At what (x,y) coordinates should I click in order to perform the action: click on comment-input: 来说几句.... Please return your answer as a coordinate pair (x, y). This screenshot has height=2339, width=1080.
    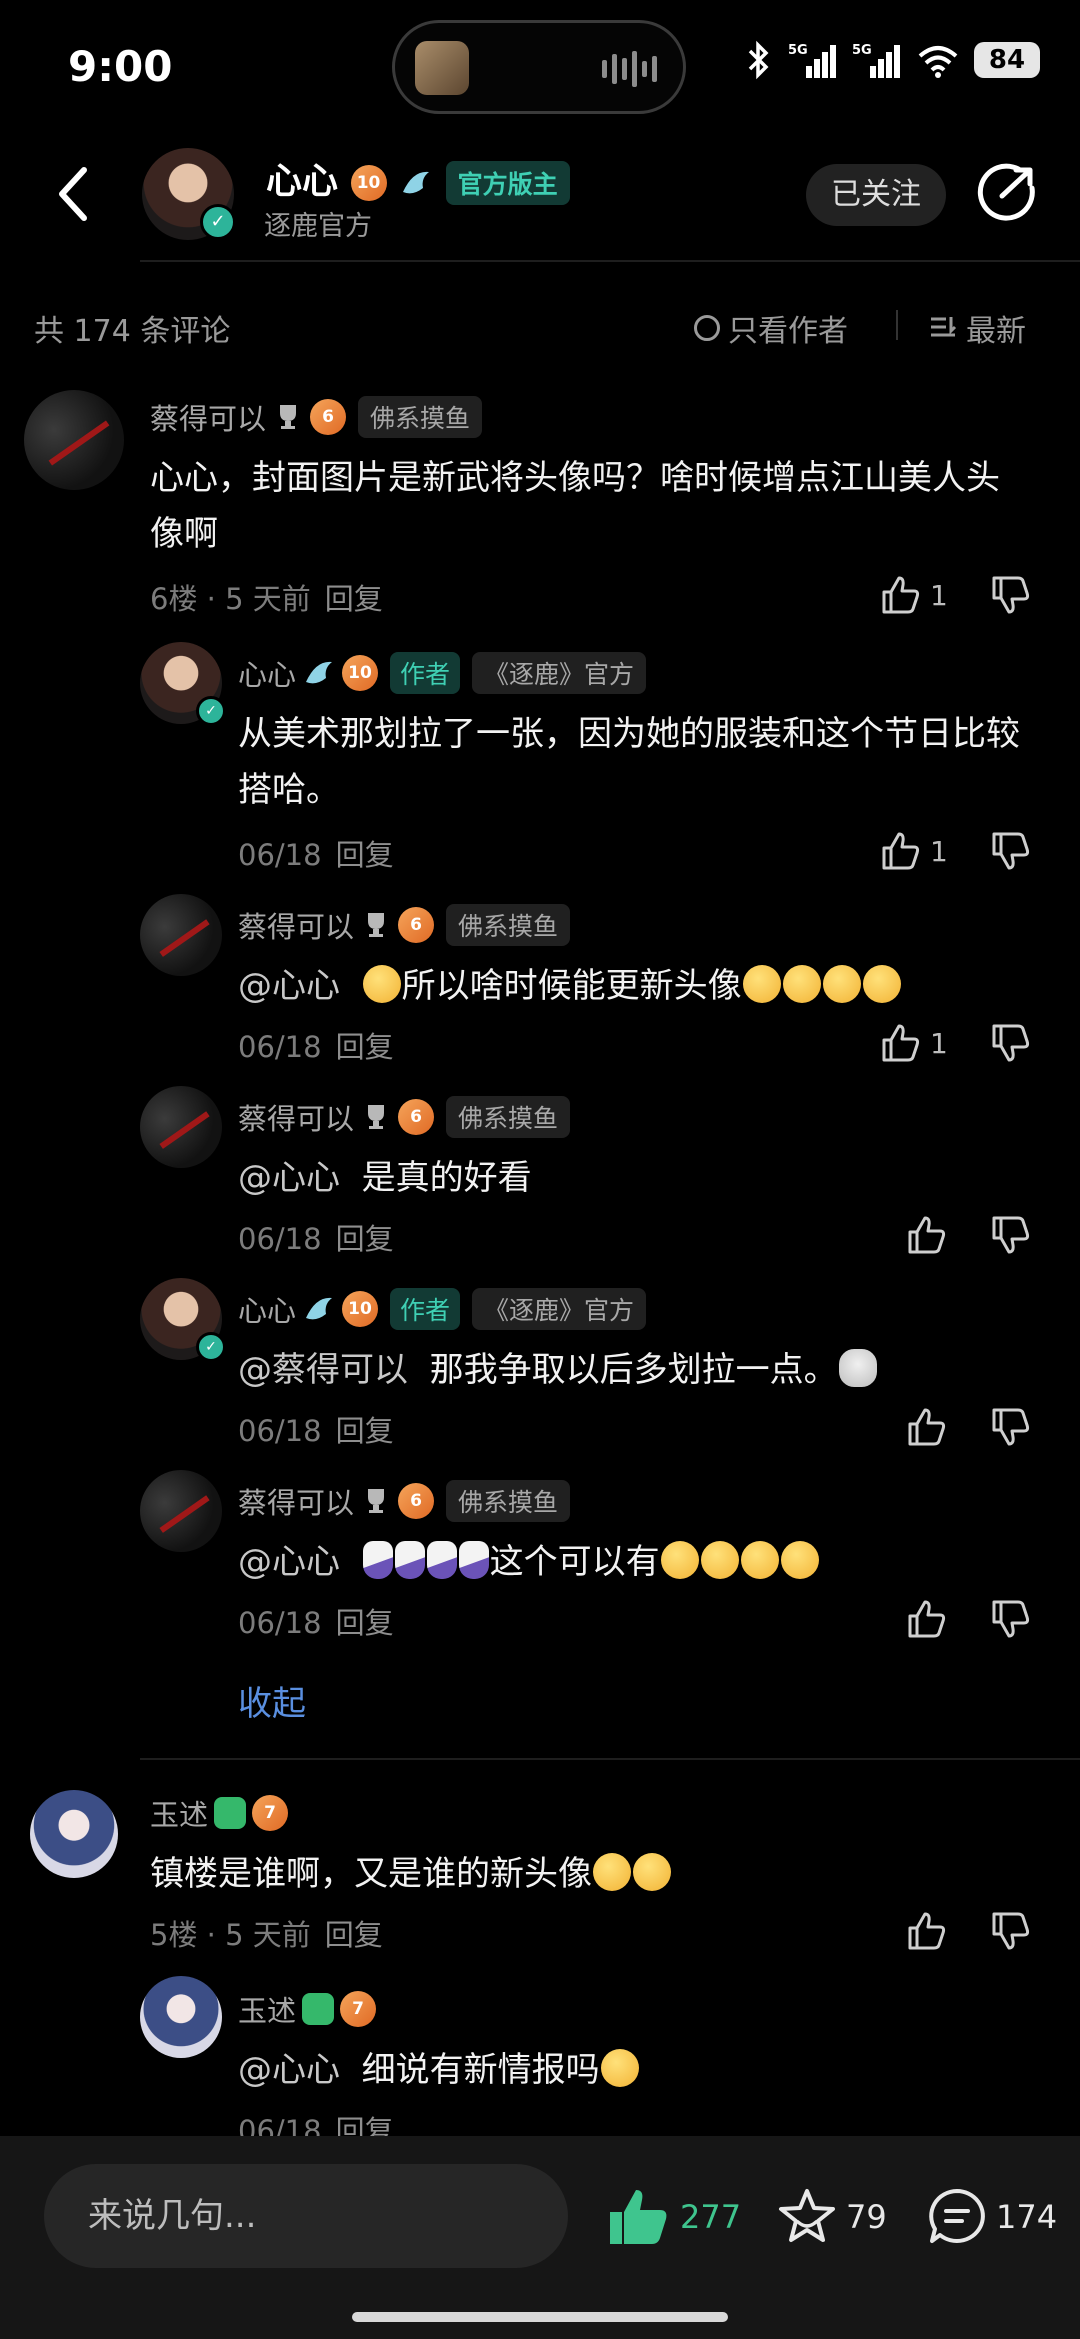
    Looking at the image, I should click on (306, 2216).